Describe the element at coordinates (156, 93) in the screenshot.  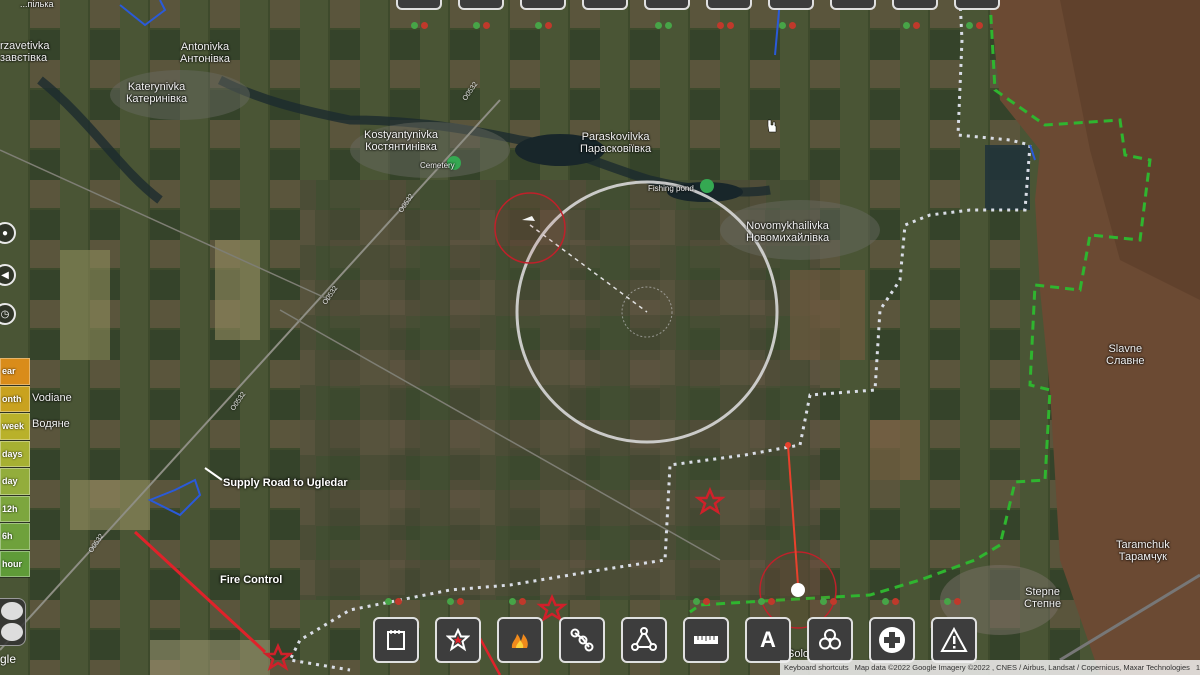
I see `place-label-katerynivka: Katerynivka Катеринівка` at that location.